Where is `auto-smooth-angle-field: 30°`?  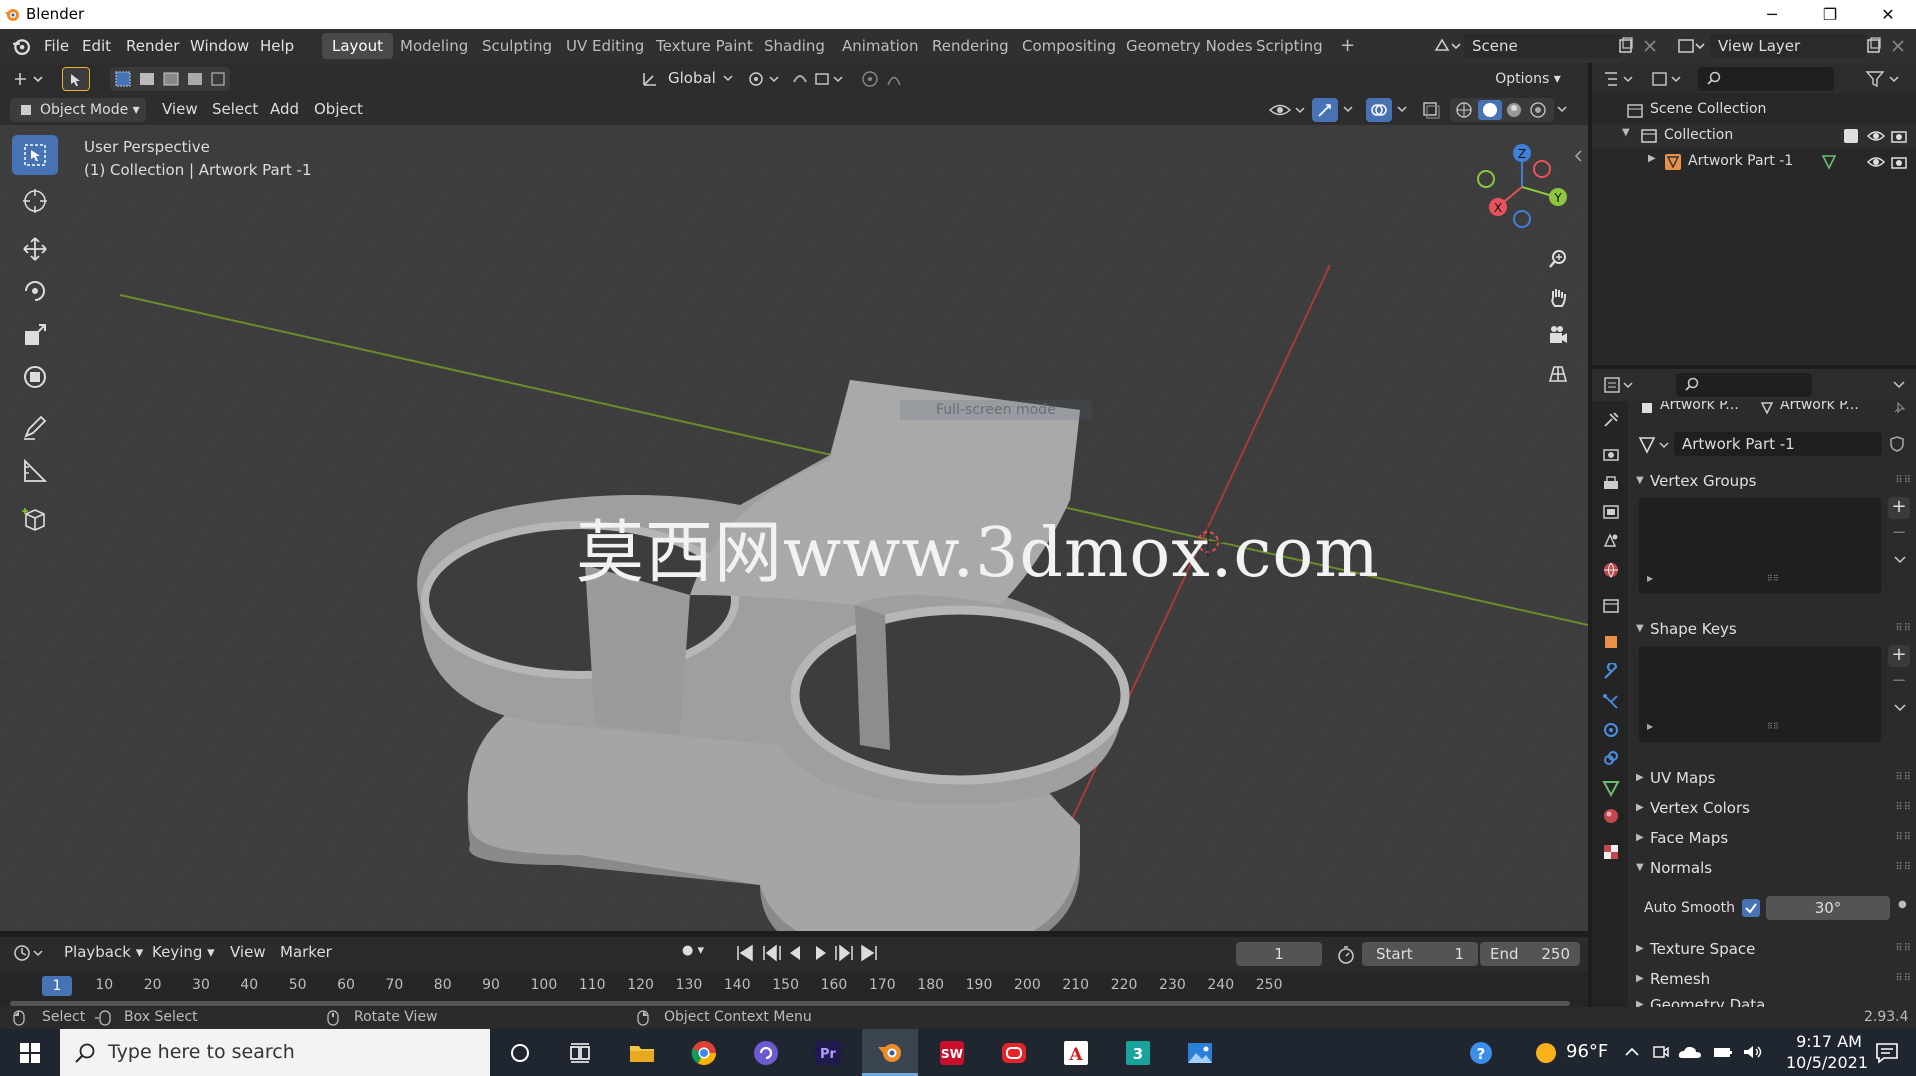 auto-smooth-angle-field: 30° is located at coordinates (1828, 908).